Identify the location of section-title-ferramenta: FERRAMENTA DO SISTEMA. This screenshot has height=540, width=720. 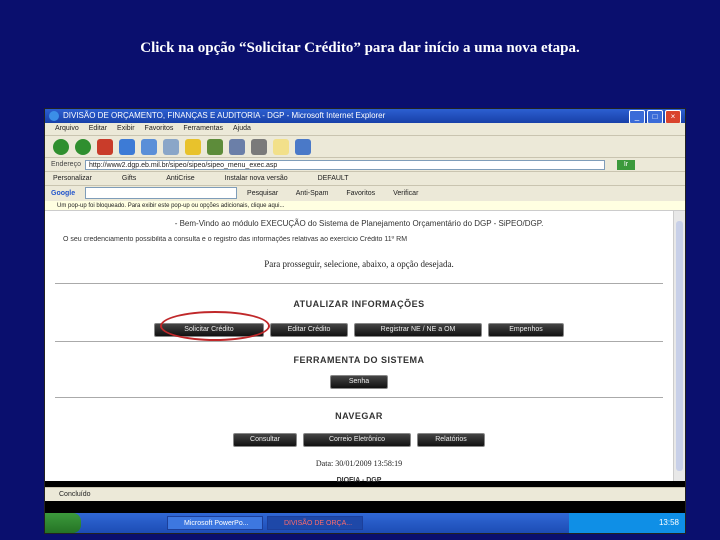
(359, 360).